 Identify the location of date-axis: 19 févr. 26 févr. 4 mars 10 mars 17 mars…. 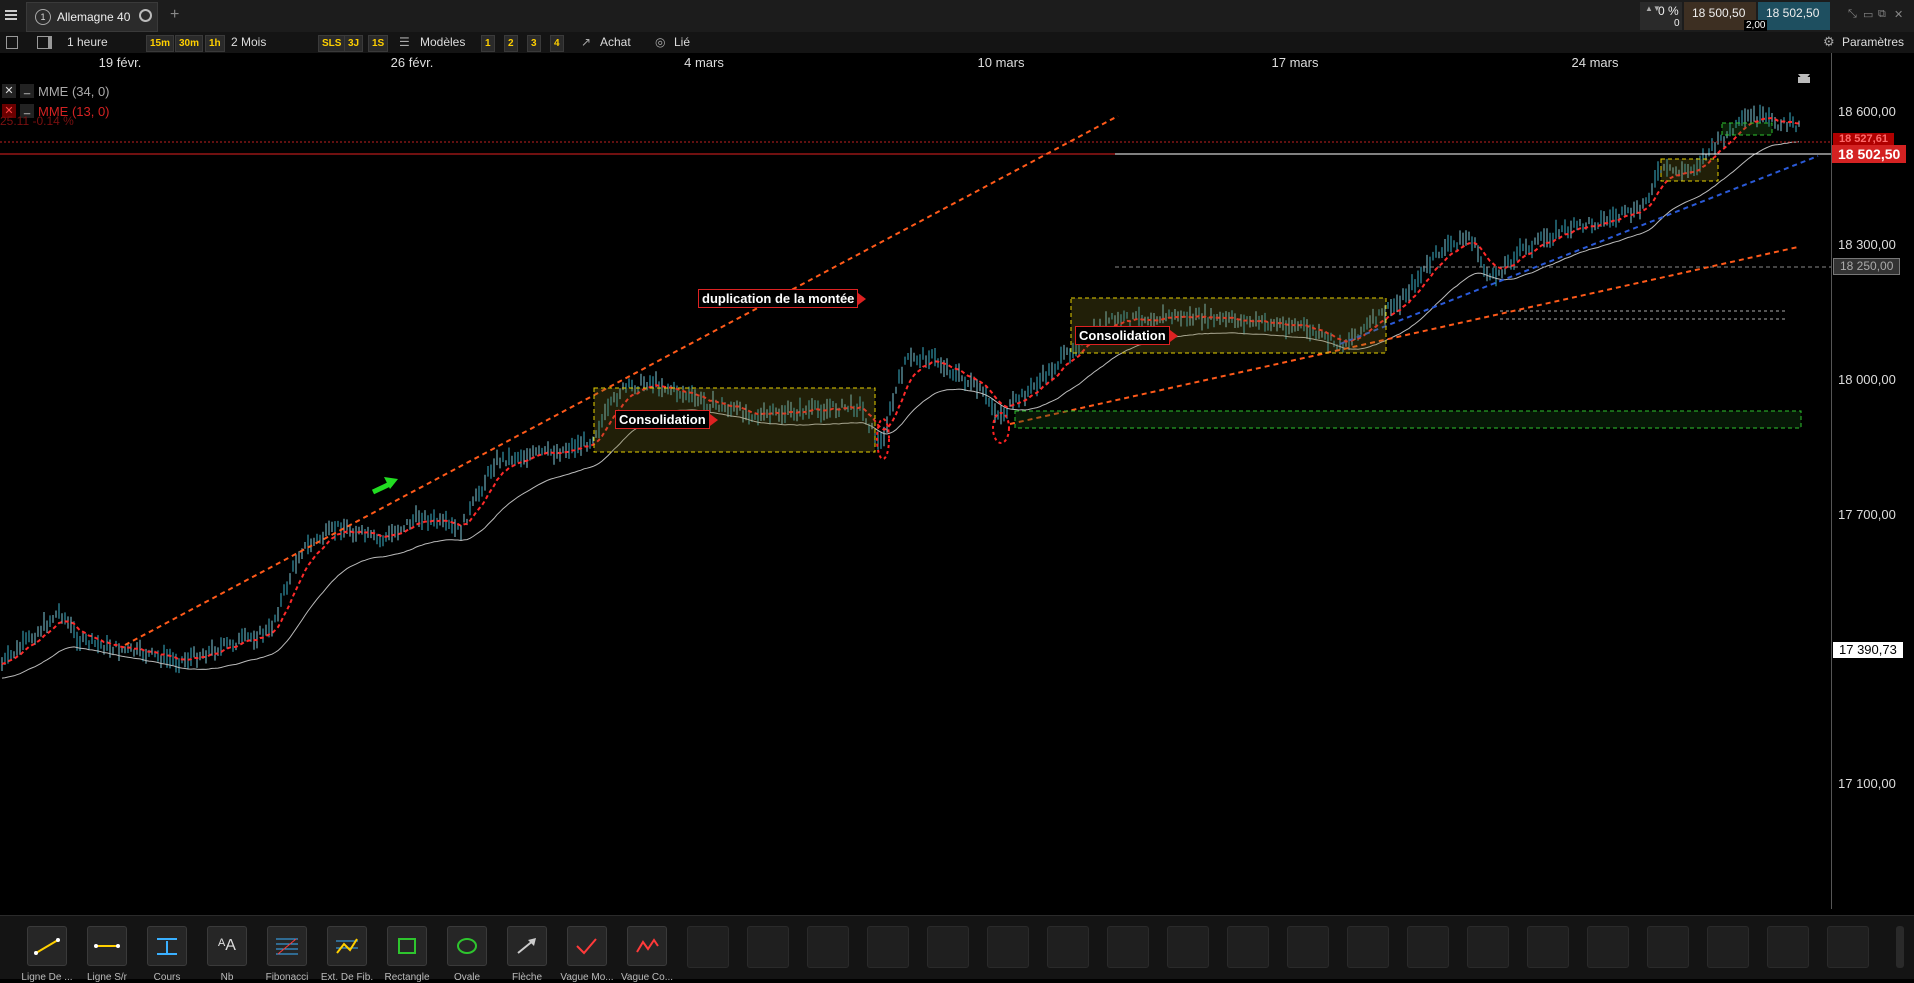
(915, 62).